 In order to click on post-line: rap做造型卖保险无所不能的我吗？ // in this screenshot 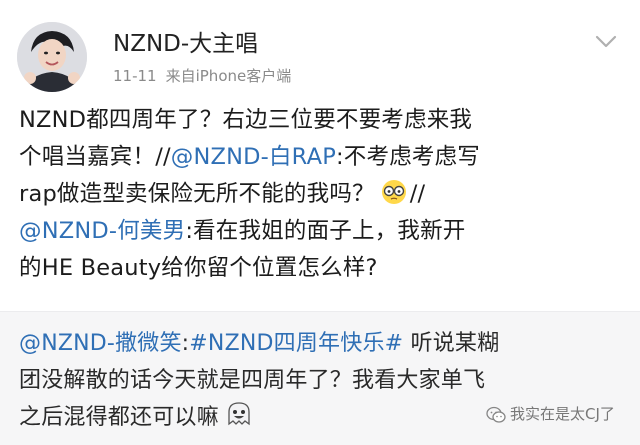, I will do `click(322, 194)`.